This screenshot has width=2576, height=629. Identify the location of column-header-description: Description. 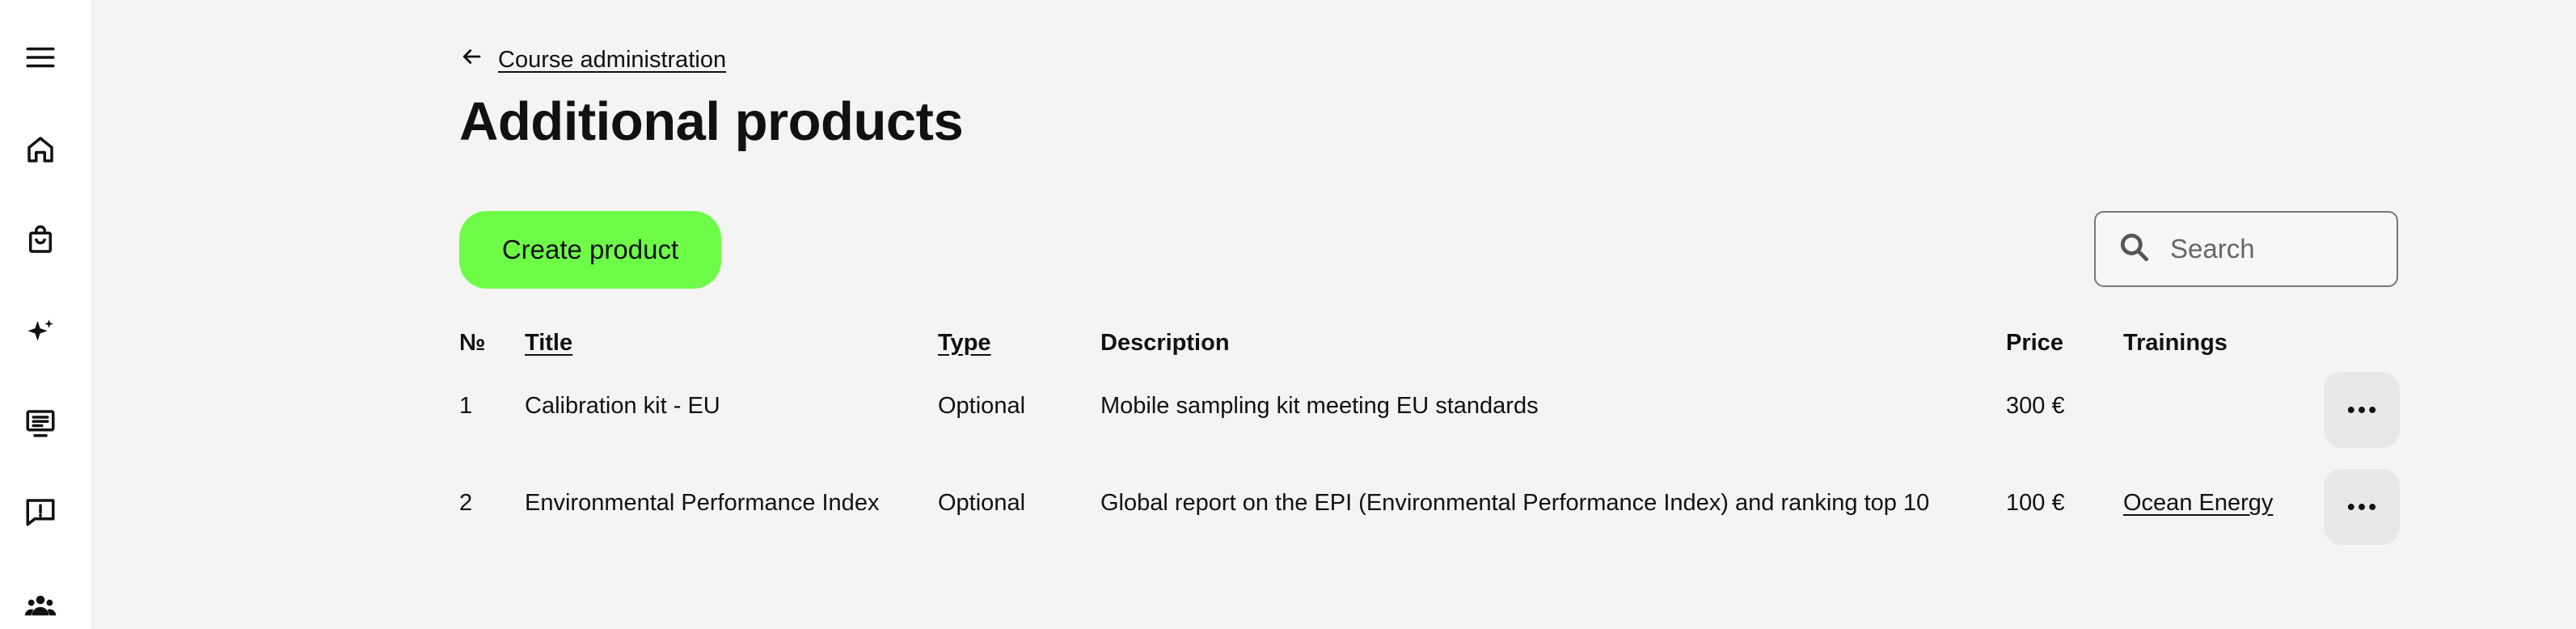
(1165, 343).